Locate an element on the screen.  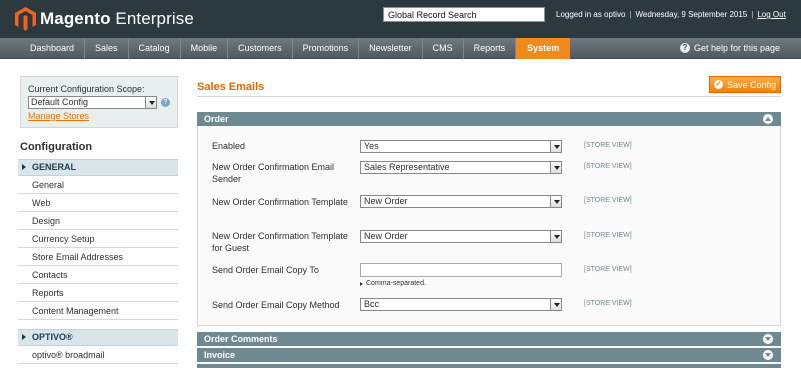
page-title: Sales Emails is located at coordinates (231, 87).